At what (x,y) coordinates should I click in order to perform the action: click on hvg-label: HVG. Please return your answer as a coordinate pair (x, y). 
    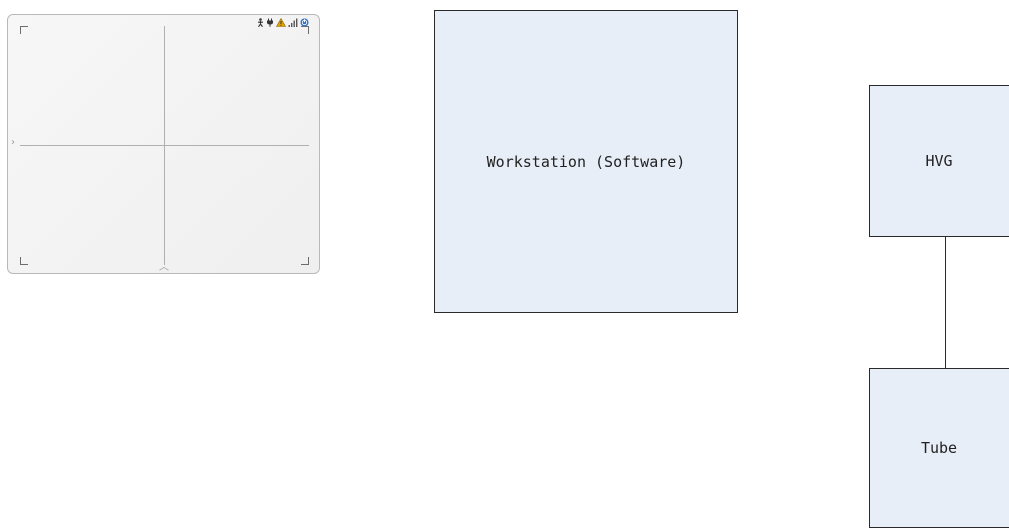
    Looking at the image, I should click on (939, 161).